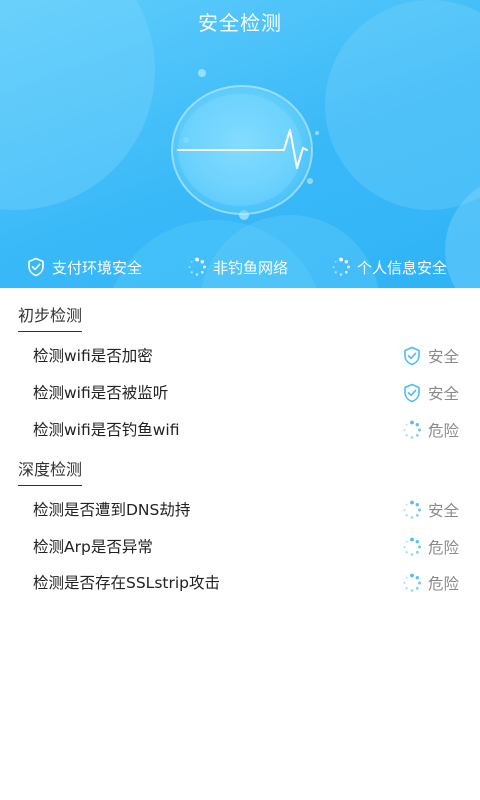 The height and width of the screenshot is (800, 480). I want to click on page-title: 安全检测, so click(240, 23).